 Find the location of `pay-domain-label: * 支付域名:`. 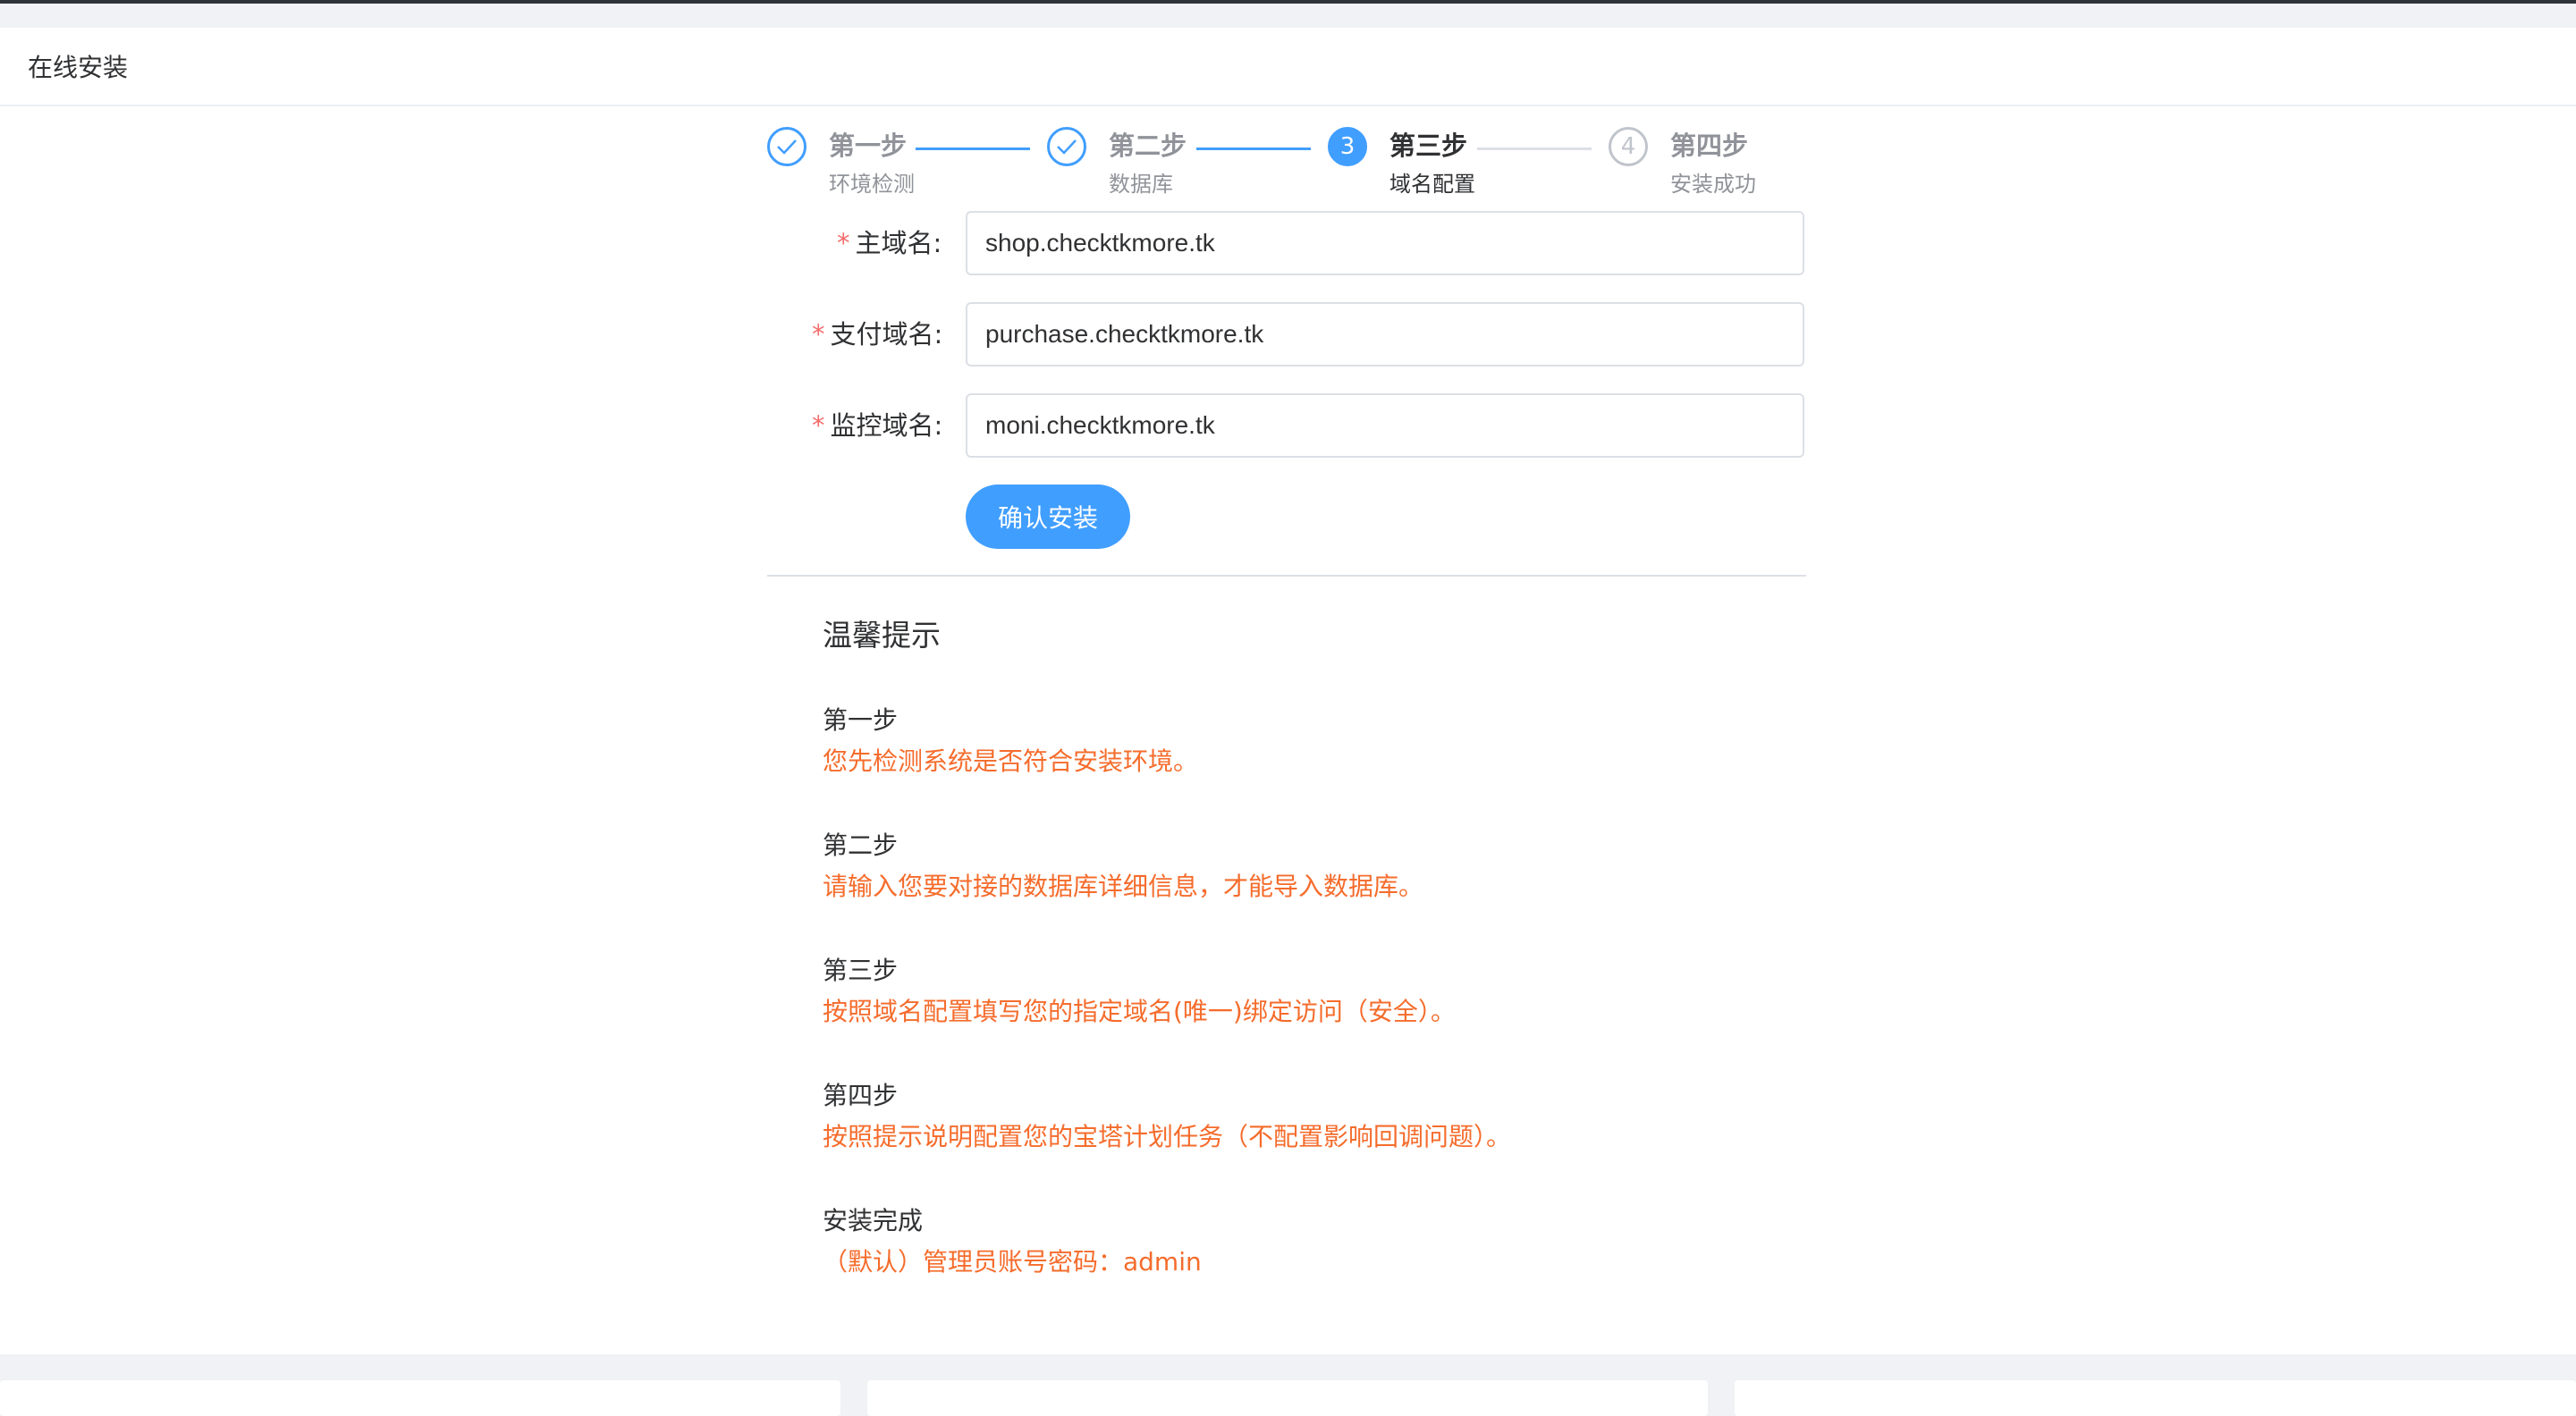

pay-domain-label: * 支付域名: is located at coordinates (877, 334).